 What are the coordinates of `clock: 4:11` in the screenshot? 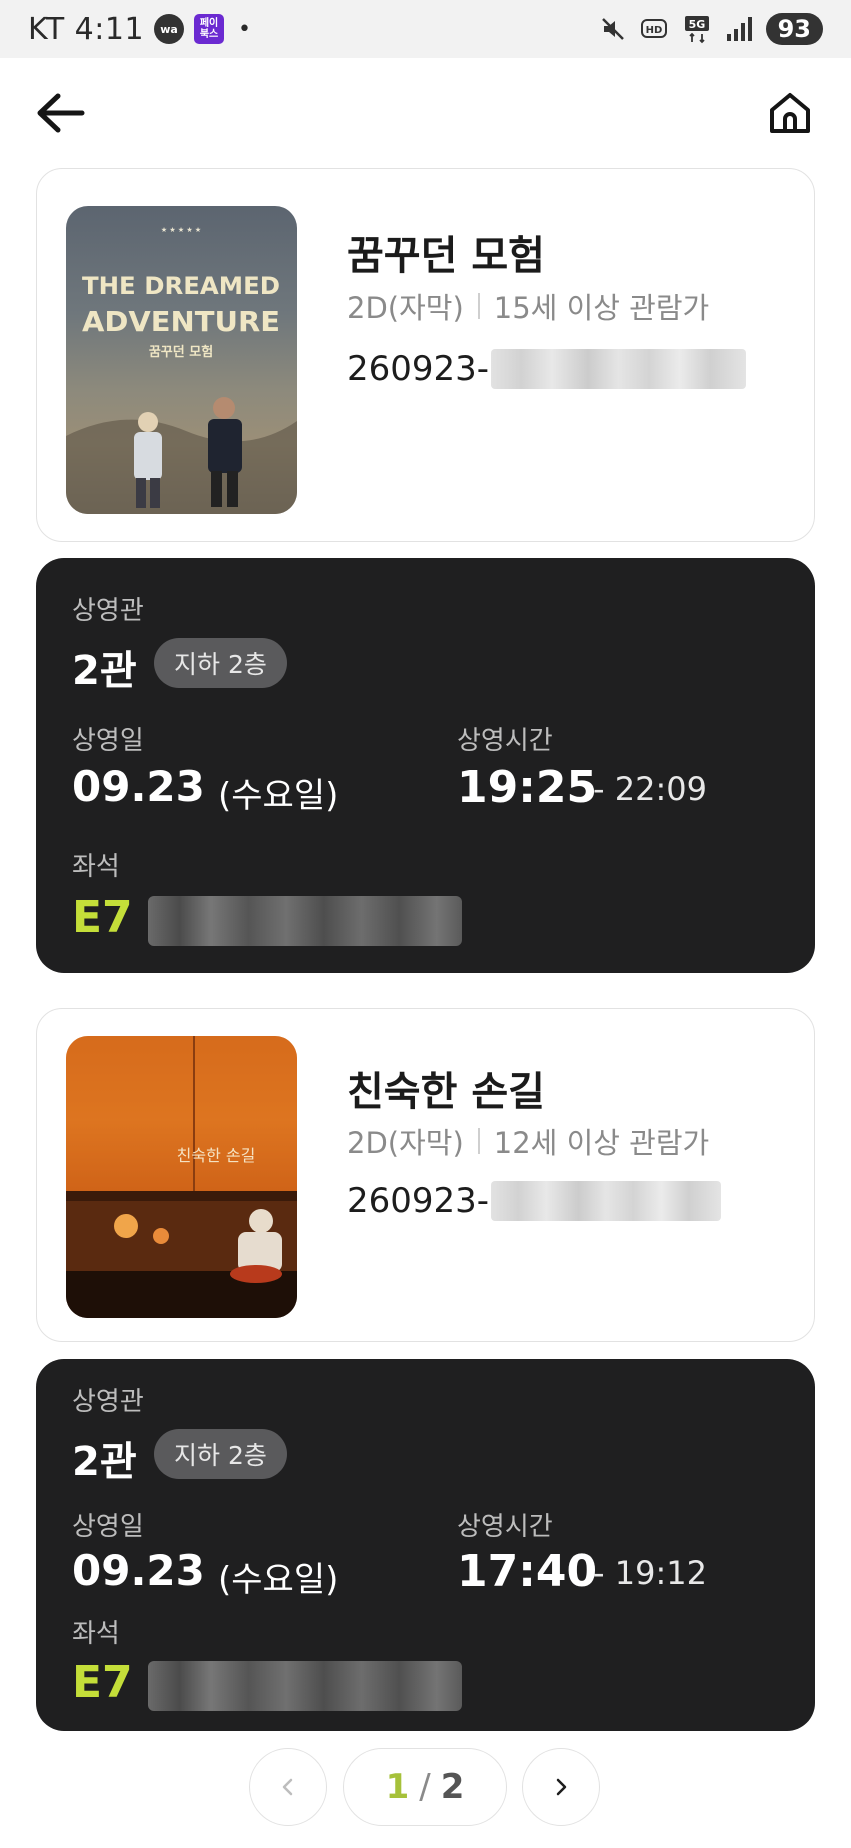 It's located at (109, 29).